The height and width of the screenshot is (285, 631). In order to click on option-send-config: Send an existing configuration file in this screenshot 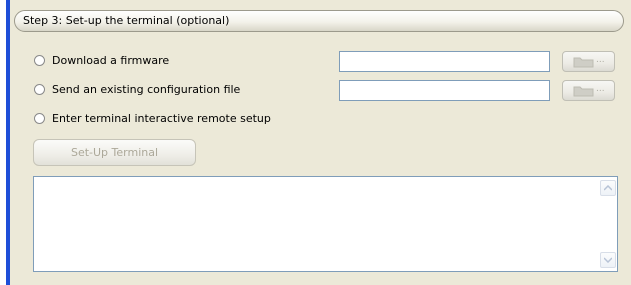, I will do `click(137, 89)`.